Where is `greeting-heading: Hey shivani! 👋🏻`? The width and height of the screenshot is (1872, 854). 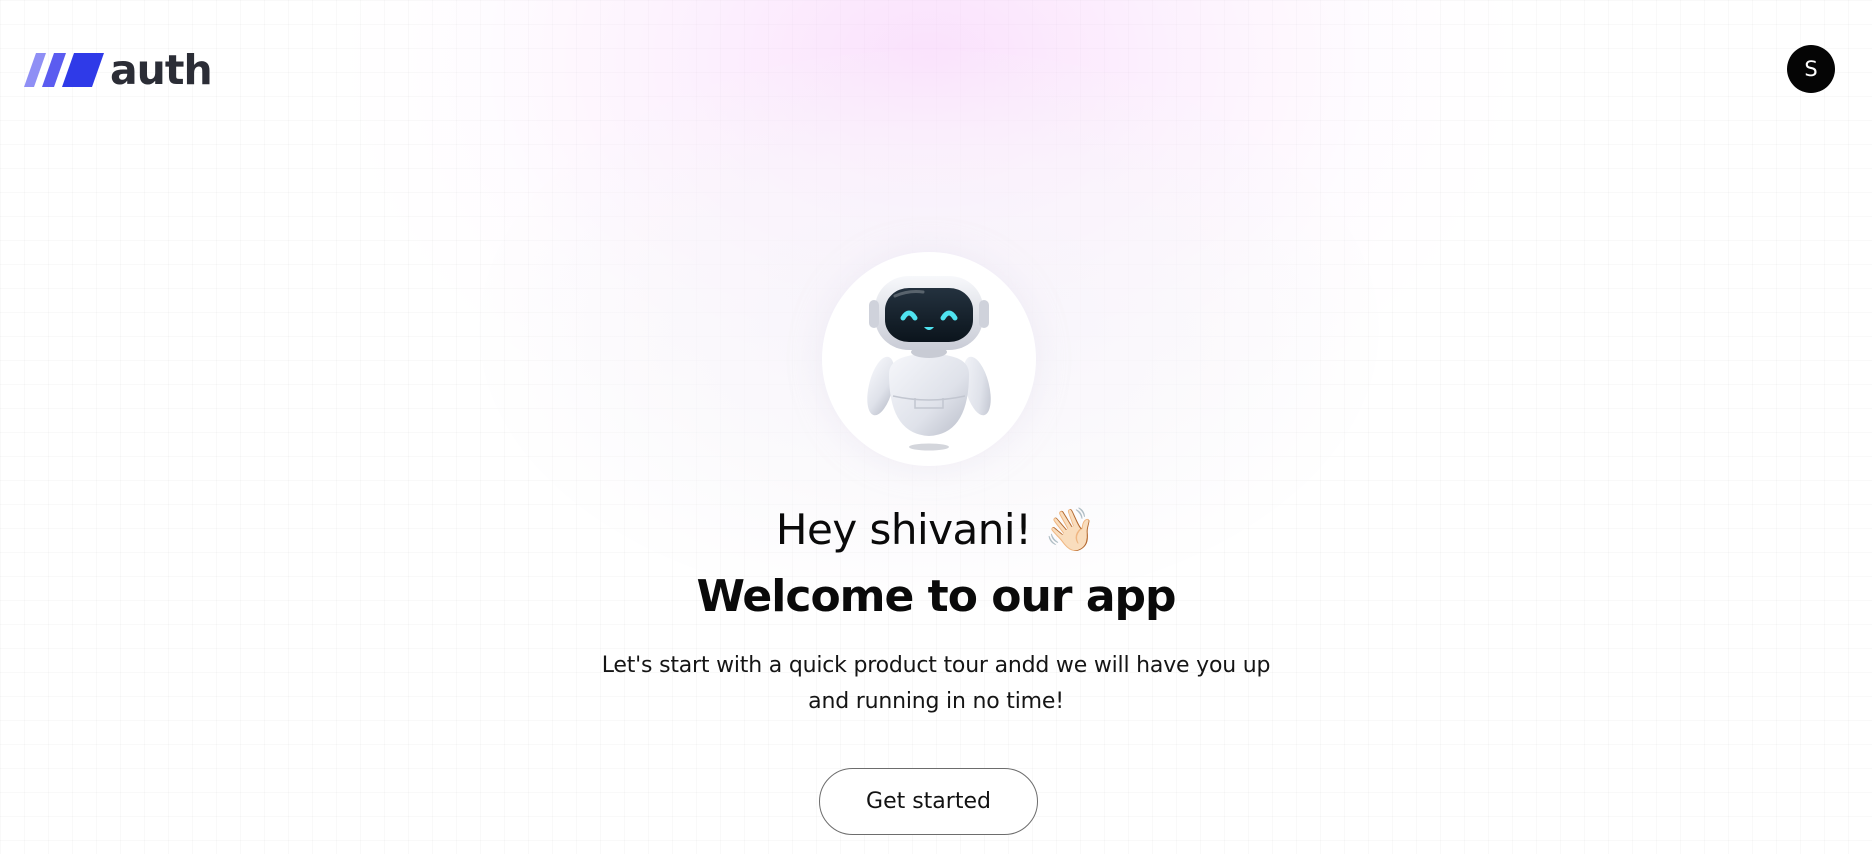
greeting-heading: Hey shivani! 👋🏻 is located at coordinates (936, 530).